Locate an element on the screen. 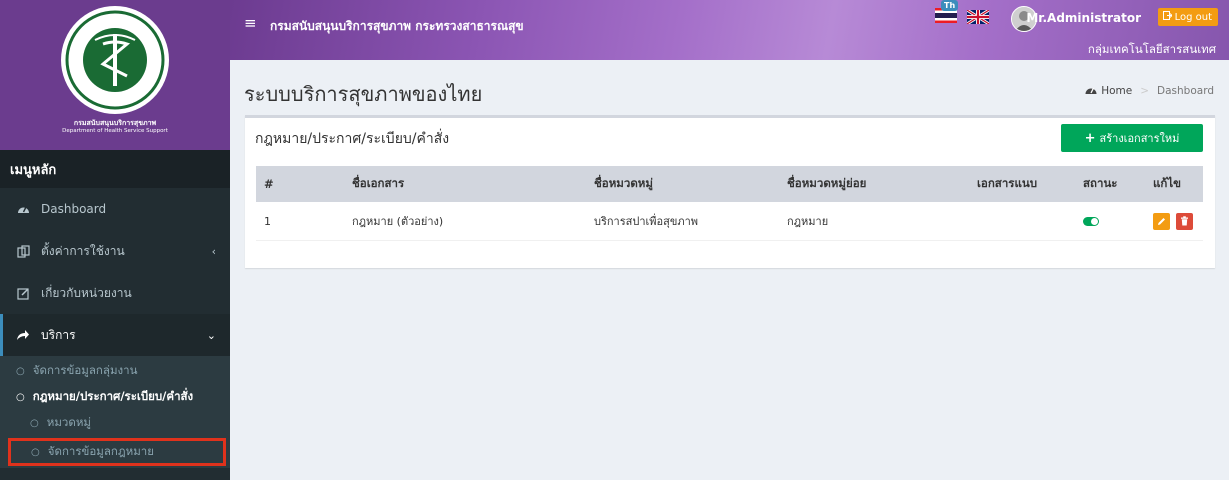  submenu-item-law-announcements: ○ กฎหมาย/ประกาศ/ระเบียบ/คำสั่ง is located at coordinates (115, 397).